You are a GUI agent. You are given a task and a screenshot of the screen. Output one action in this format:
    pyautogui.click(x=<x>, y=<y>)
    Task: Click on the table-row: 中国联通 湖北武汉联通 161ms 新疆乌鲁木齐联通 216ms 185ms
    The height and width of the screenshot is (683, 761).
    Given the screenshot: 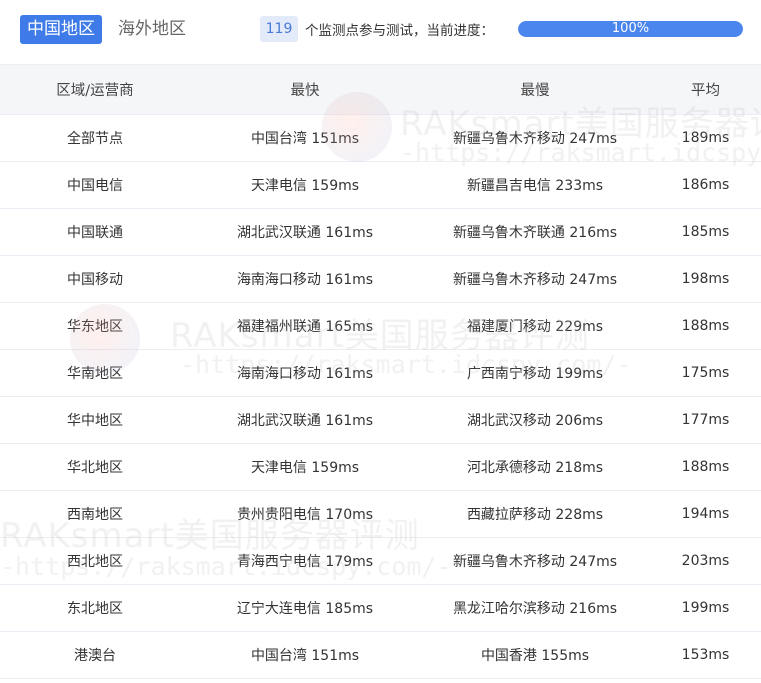 What is the action you would take?
    pyautogui.click(x=380, y=232)
    